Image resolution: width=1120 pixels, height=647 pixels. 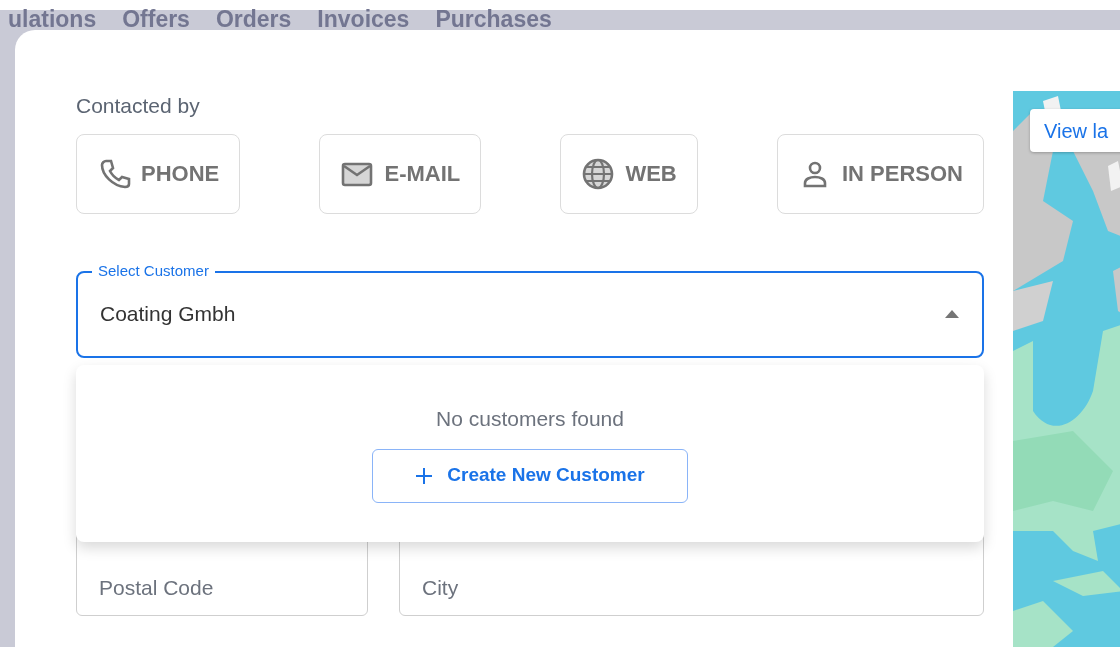 I want to click on selected-value: Coating Gmbh, so click(x=168, y=314).